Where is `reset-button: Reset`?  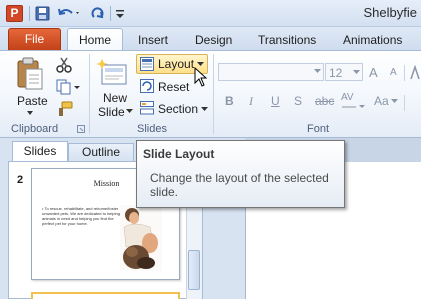
reset-button: Reset is located at coordinates (173, 87).